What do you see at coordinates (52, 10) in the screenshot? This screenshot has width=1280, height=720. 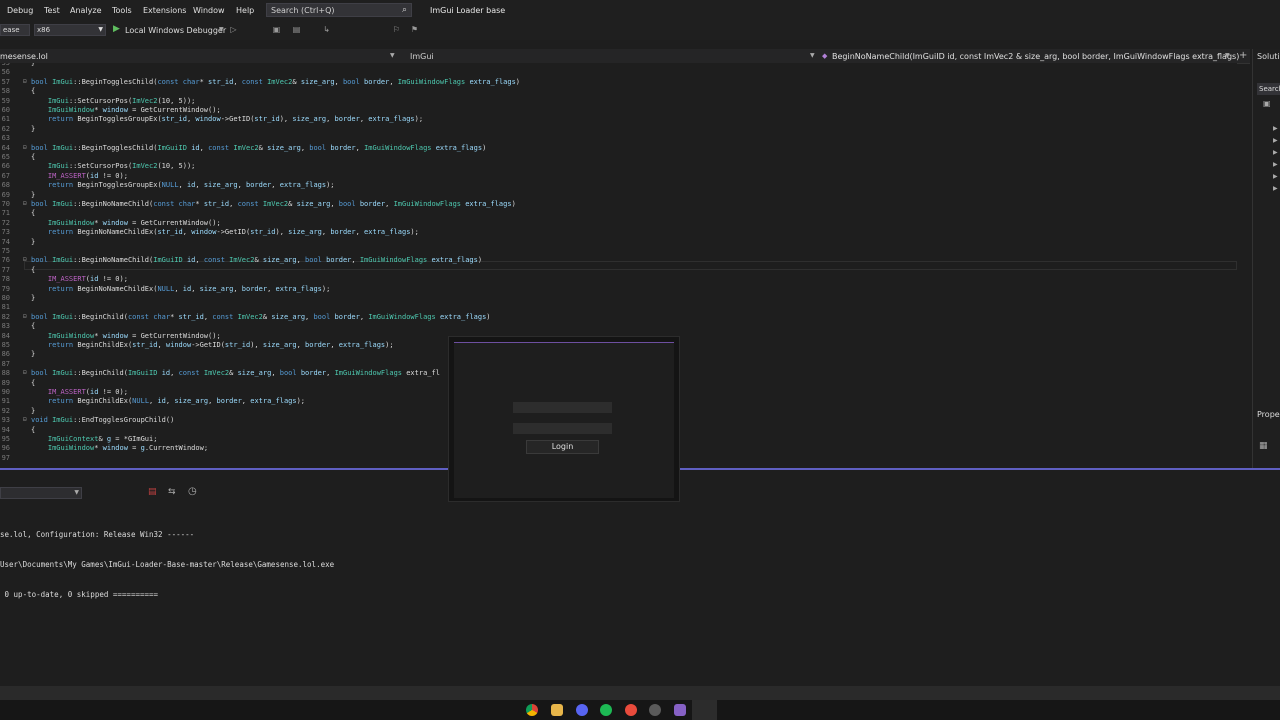 I see `menu-test: Test` at bounding box center [52, 10].